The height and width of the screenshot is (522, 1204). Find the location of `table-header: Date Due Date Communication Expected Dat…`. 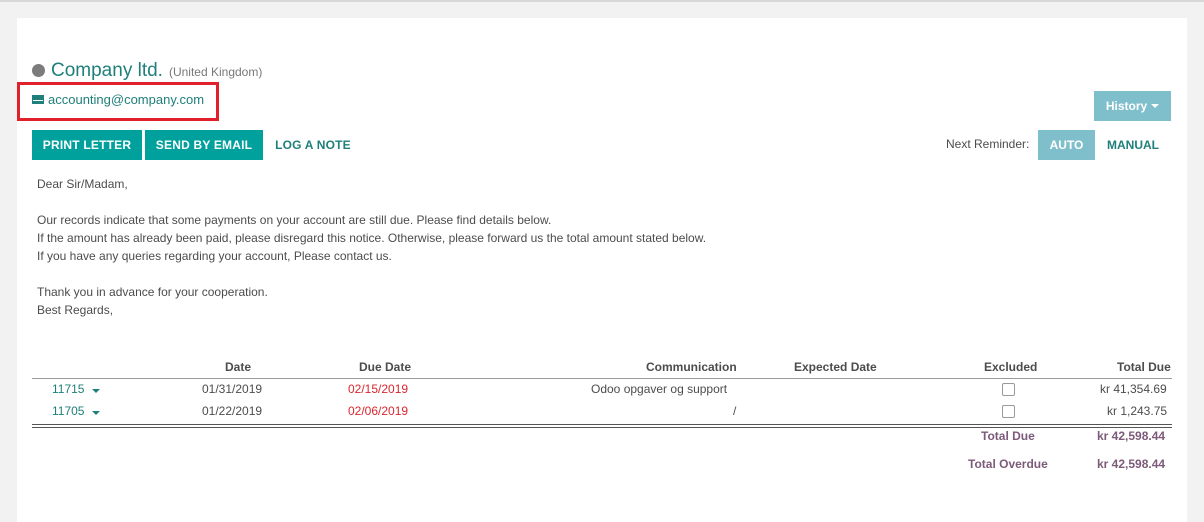

table-header: Date Due Date Communication Expected Dat… is located at coordinates (602, 368).